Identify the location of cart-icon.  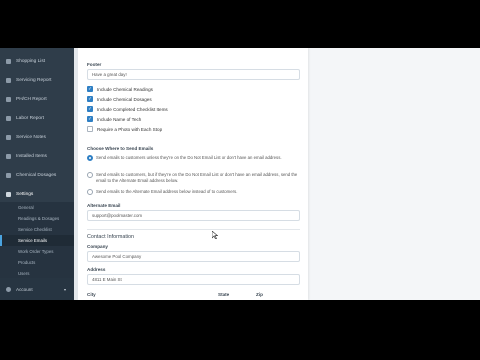
(8, 61).